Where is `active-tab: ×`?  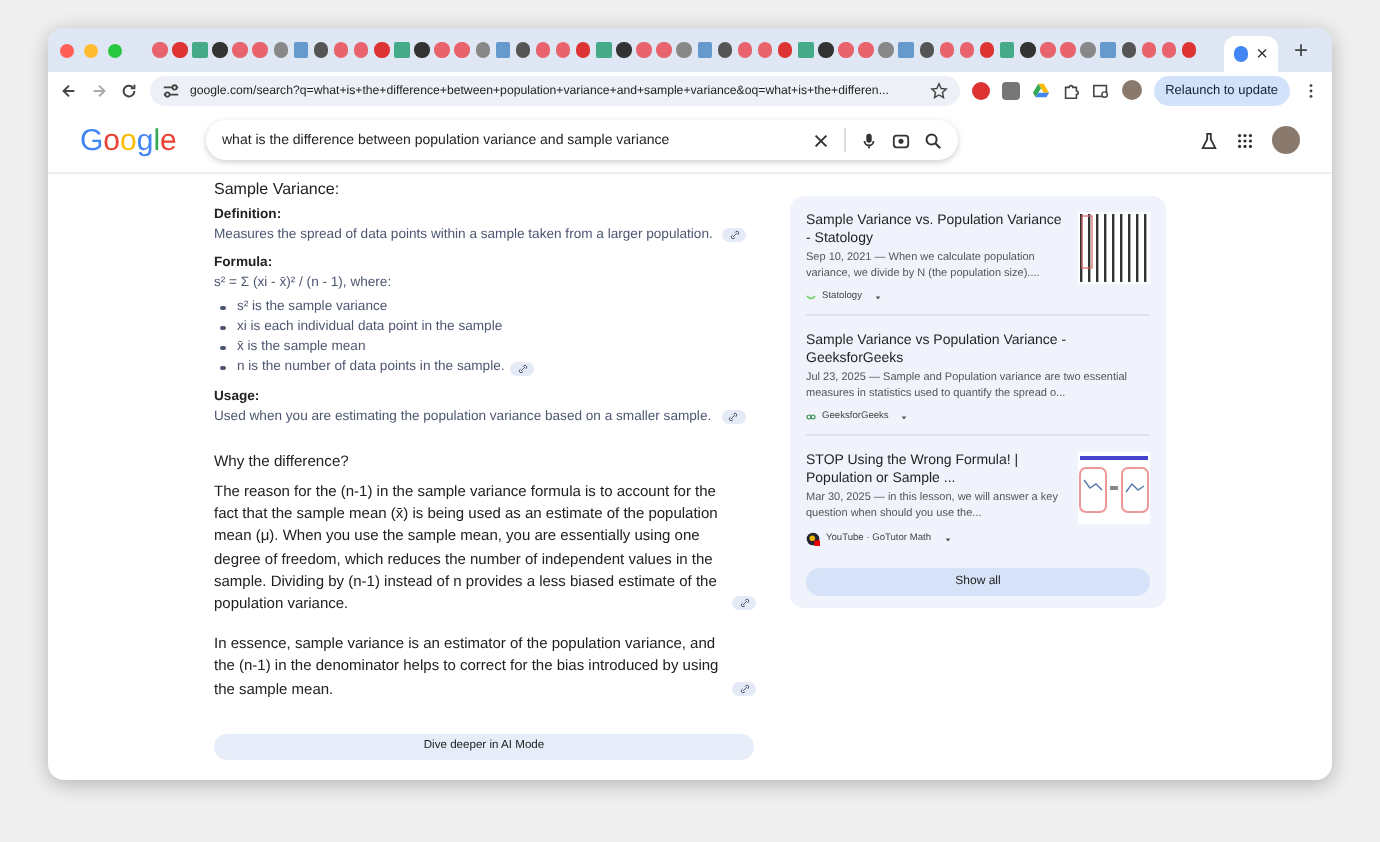 active-tab: × is located at coordinates (1250, 54).